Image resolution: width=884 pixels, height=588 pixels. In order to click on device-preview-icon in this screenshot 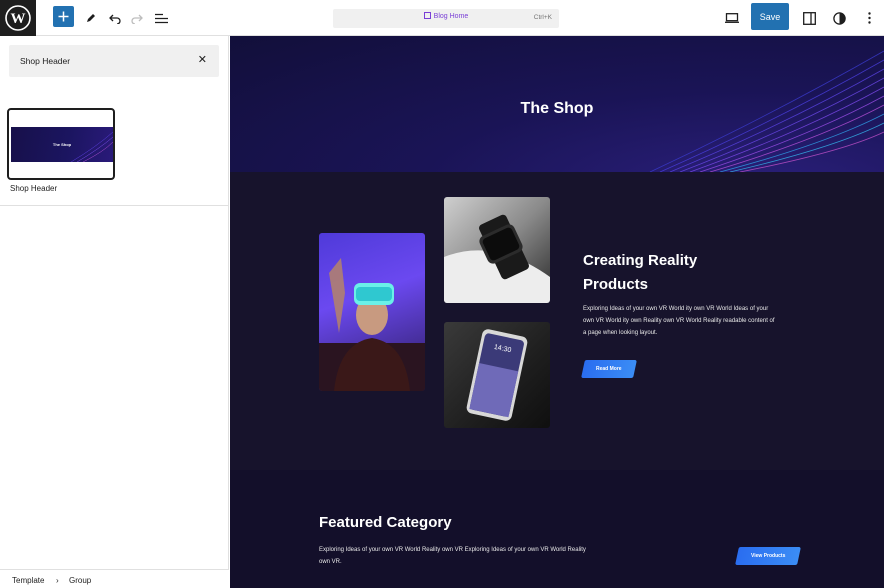, I will do `click(732, 18)`.